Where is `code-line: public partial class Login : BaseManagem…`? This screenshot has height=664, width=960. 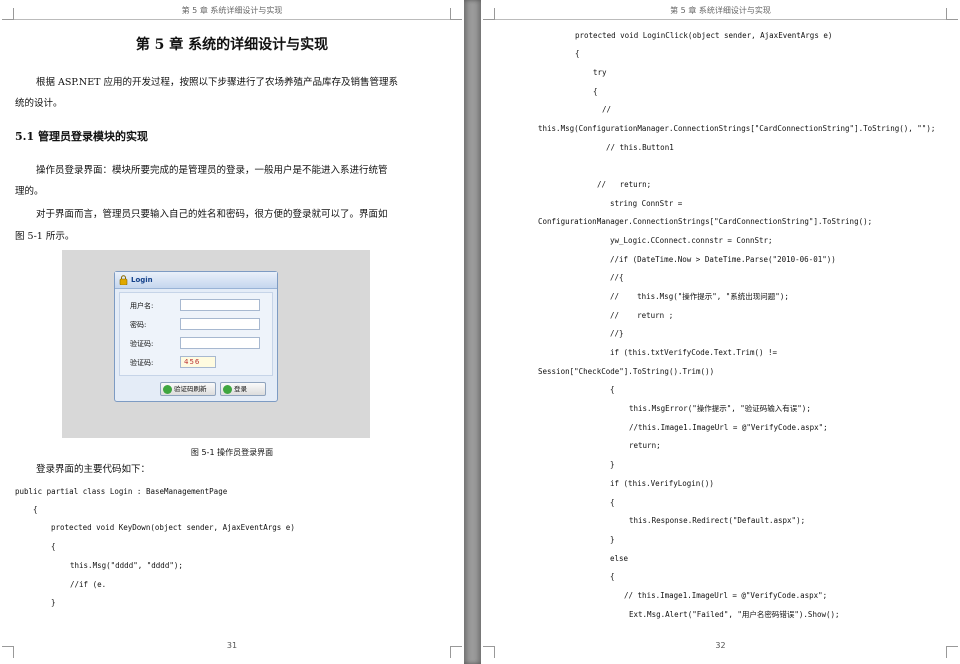 code-line: public partial class Login : BaseManagem… is located at coordinates (121, 491).